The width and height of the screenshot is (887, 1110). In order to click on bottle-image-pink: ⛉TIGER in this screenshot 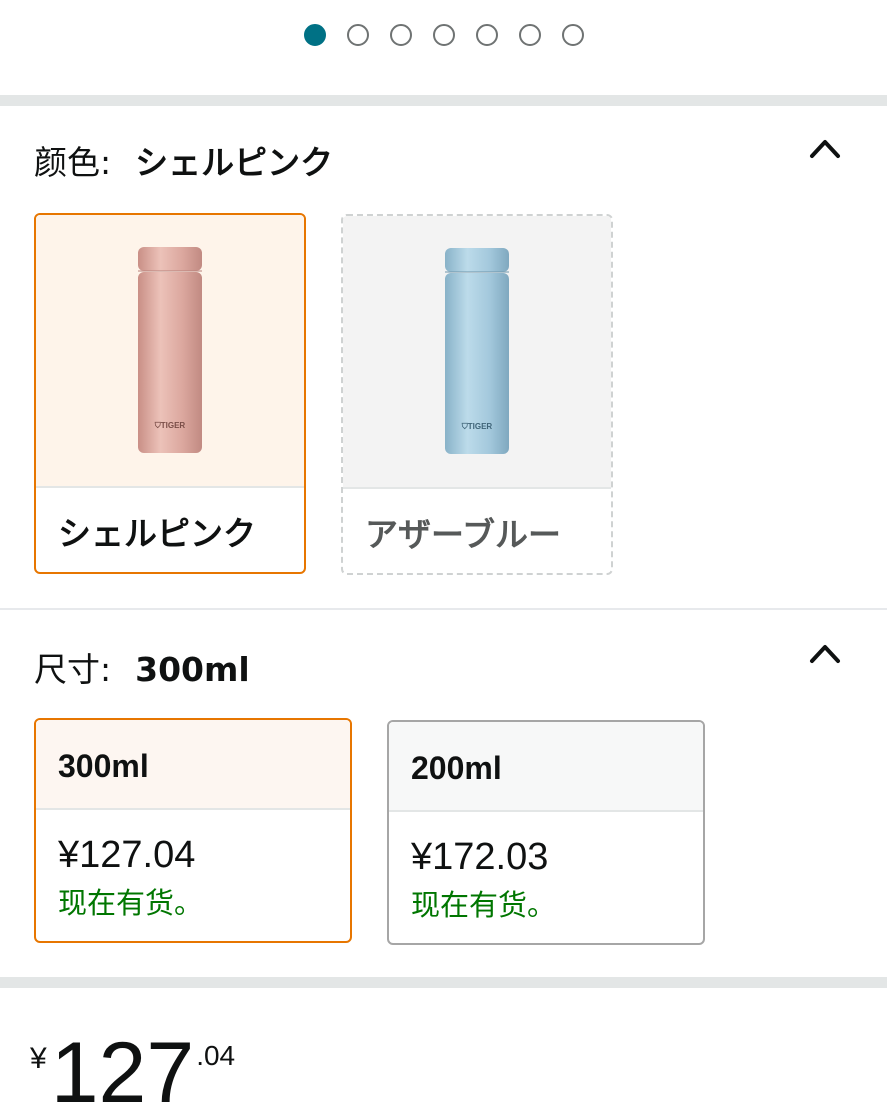, I will do `click(170, 350)`.